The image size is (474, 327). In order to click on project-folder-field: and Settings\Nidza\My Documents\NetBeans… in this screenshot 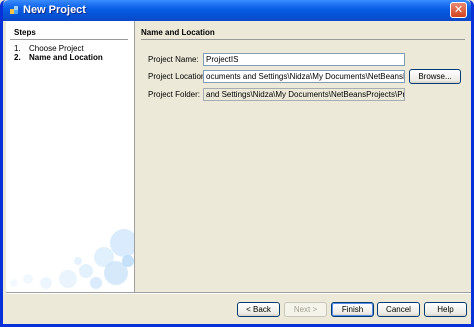, I will do `click(304, 94)`.